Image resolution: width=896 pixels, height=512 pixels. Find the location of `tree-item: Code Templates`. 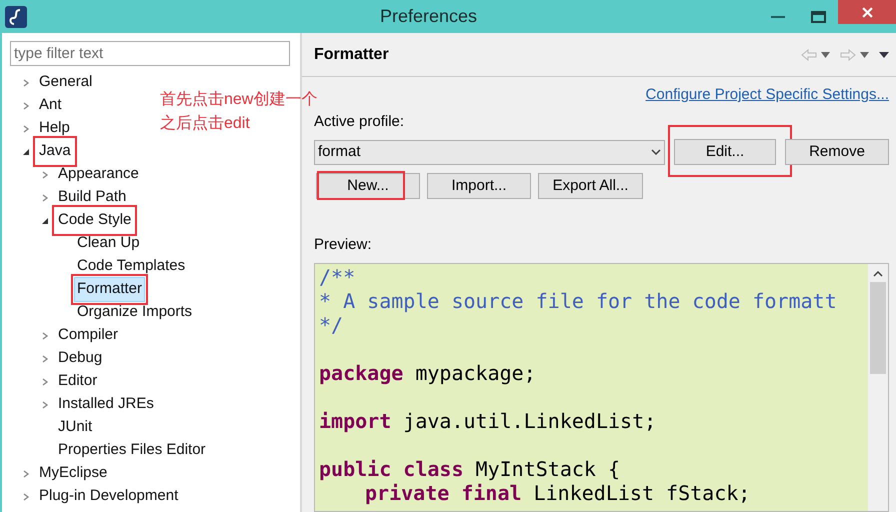

tree-item: Code Templates is located at coordinates (131, 266).